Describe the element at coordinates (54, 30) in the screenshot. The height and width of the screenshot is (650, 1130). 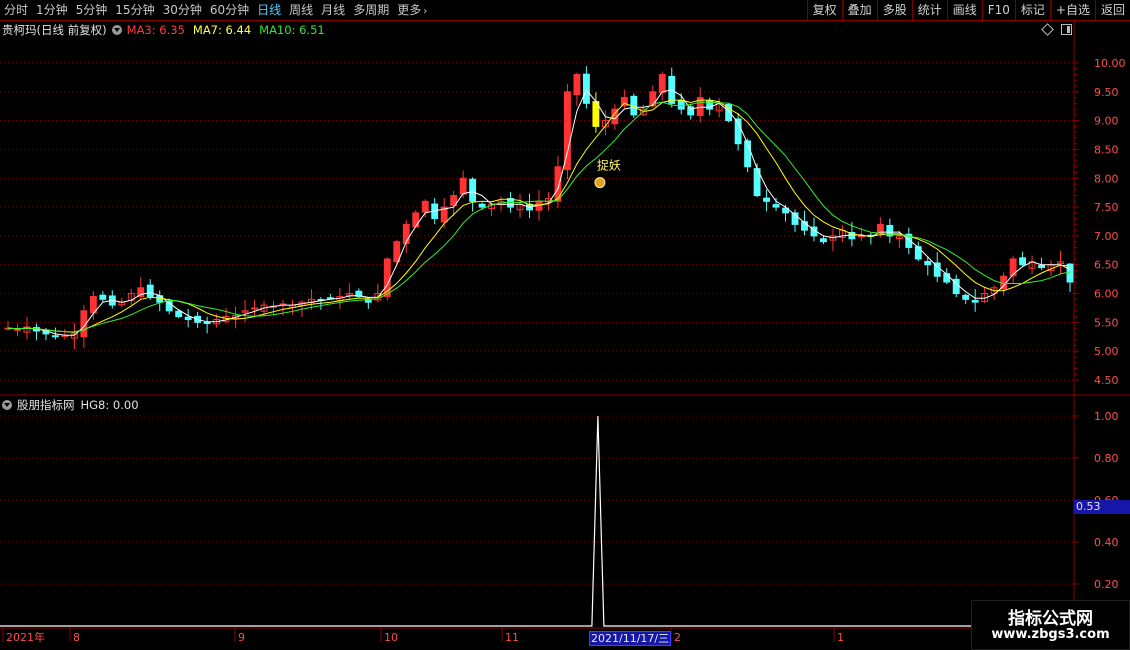
I see `stock-title: 贵柯玛(日线 前复权)` at that location.